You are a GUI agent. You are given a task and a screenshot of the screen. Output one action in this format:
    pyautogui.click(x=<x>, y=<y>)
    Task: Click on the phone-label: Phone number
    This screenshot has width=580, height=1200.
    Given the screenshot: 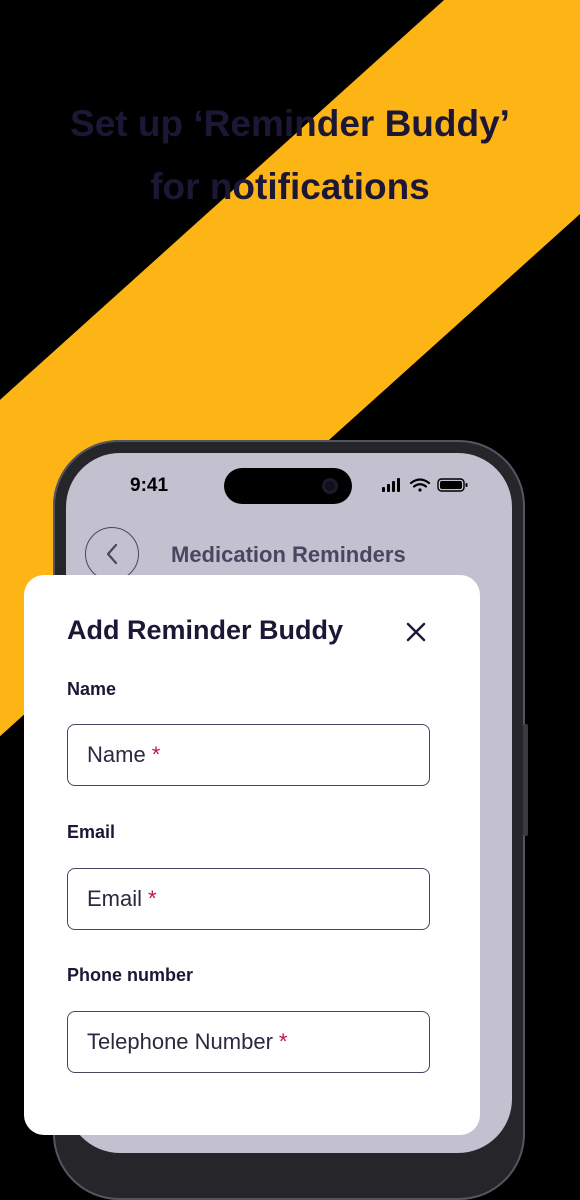 What is the action you would take?
    pyautogui.click(x=130, y=975)
    